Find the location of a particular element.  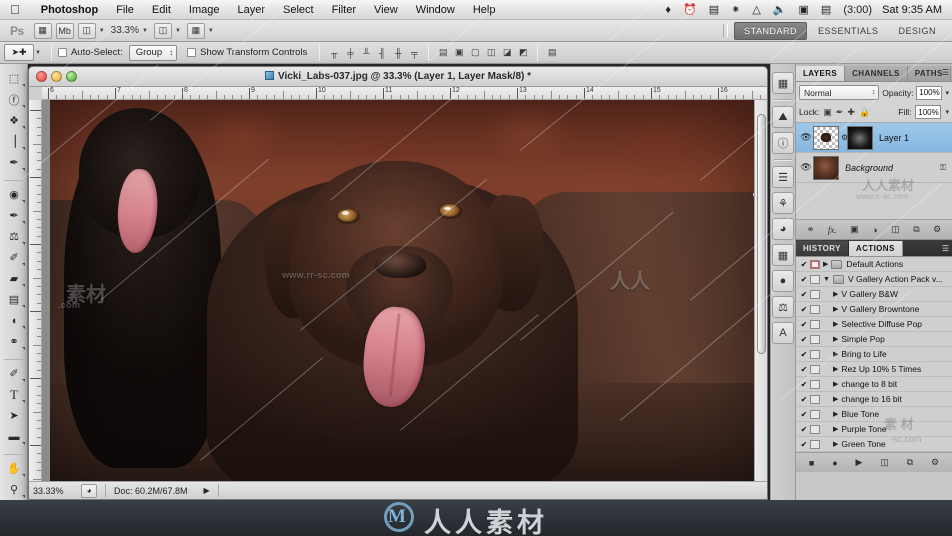

new-group-button: ◫ is located at coordinates (895, 229).